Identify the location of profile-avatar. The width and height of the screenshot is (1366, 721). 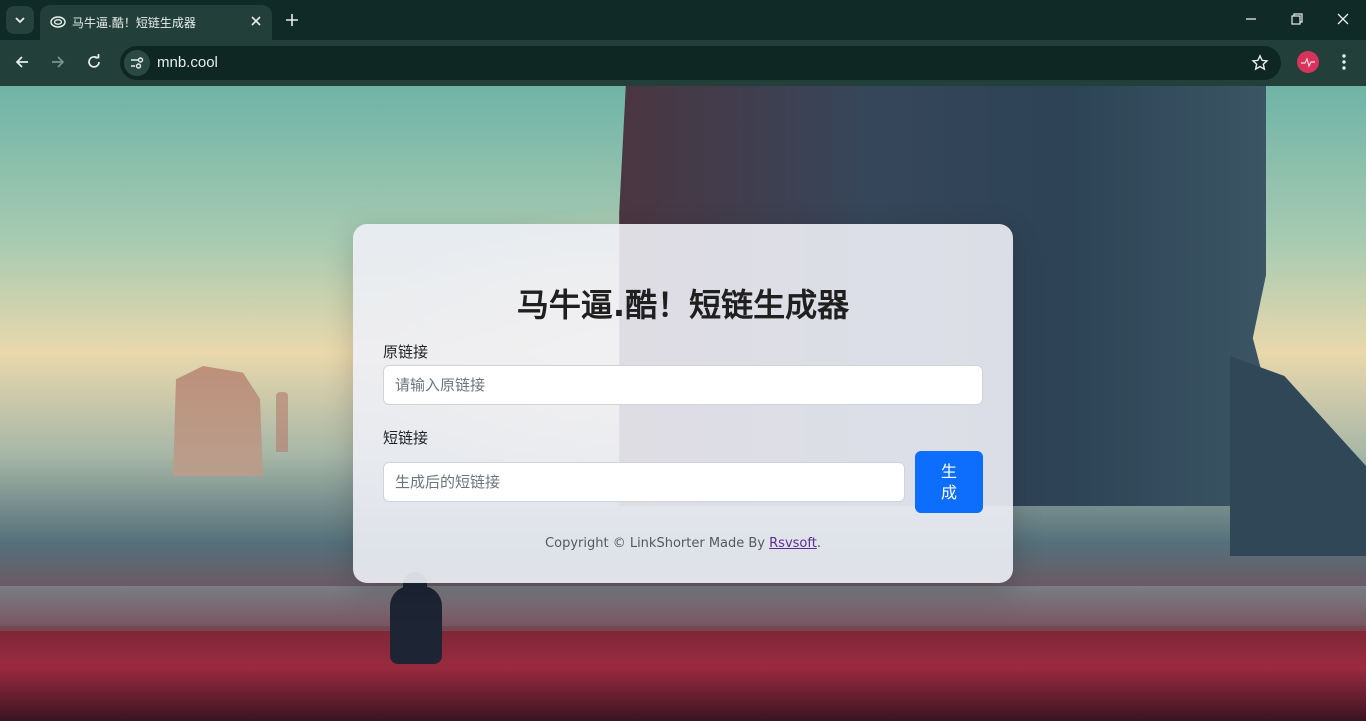
(1308, 62).